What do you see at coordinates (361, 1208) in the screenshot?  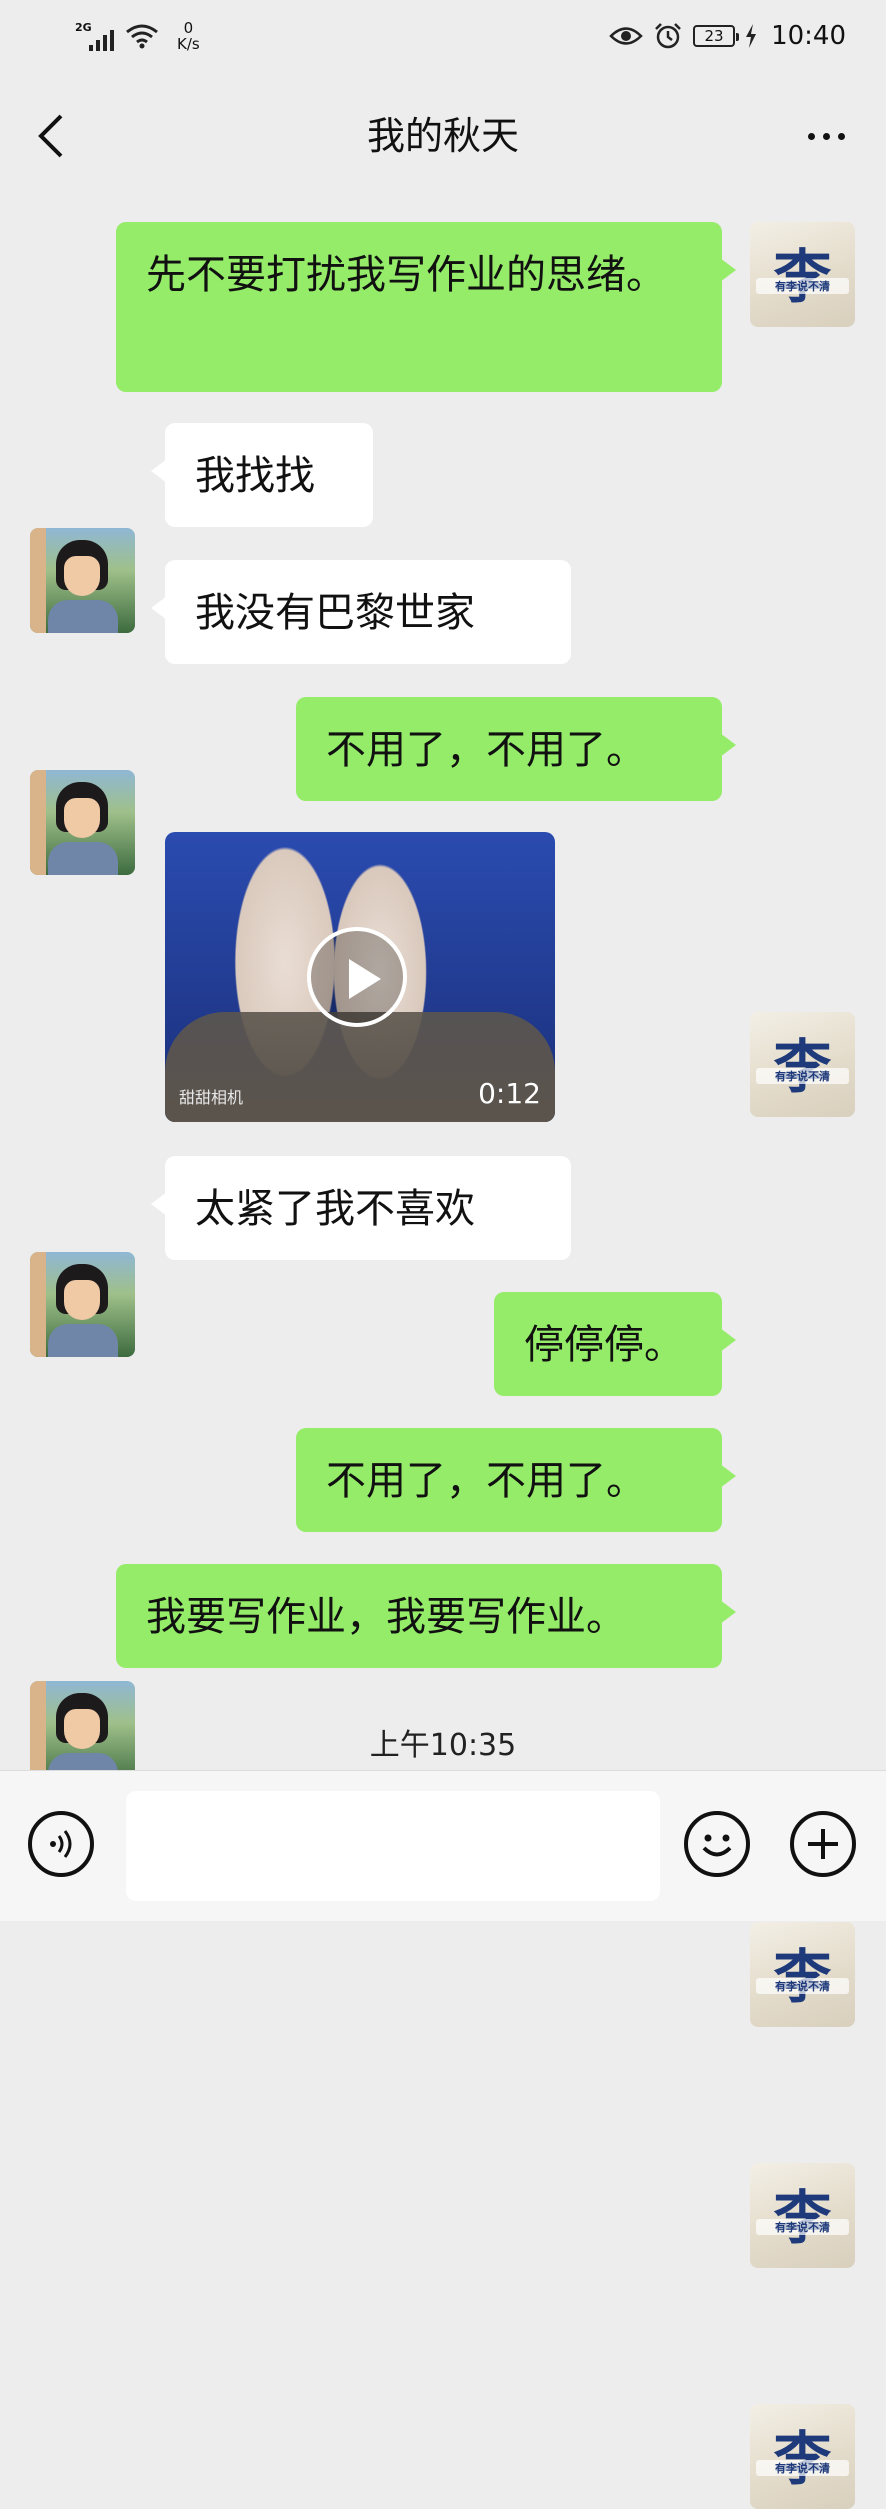 I see `message-bubble-contact: 太紧了我不喜欢` at bounding box center [361, 1208].